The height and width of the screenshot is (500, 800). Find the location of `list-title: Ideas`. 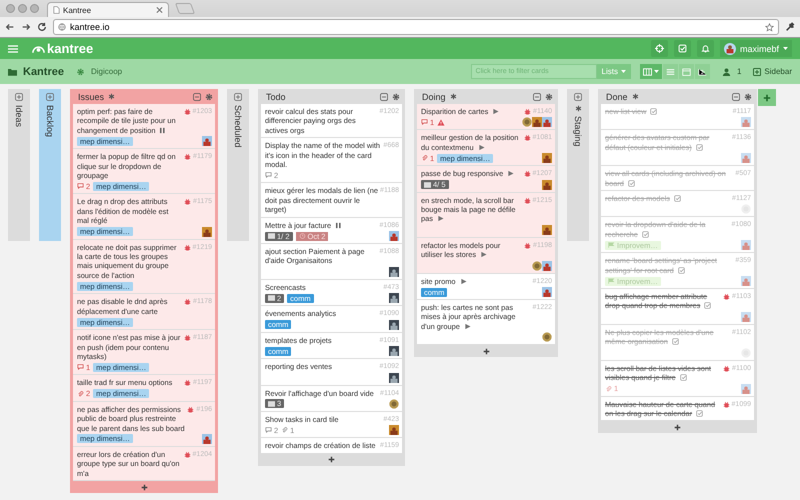

list-title: Ideas is located at coordinates (19, 116).